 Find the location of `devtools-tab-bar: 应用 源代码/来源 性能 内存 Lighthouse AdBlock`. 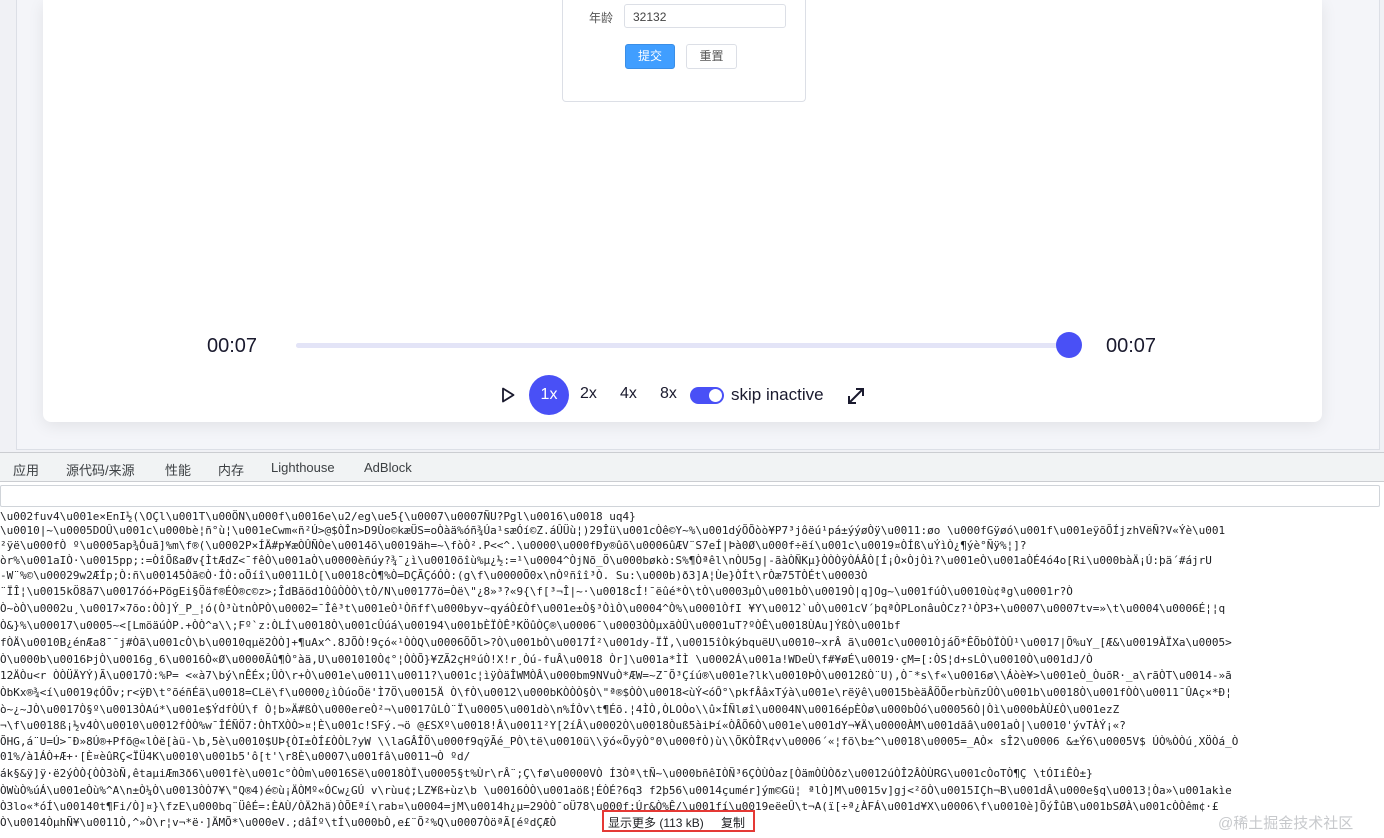

devtools-tab-bar: 应用 源代码/来源 性能 内存 Lighthouse AdBlock is located at coordinates (692, 467).